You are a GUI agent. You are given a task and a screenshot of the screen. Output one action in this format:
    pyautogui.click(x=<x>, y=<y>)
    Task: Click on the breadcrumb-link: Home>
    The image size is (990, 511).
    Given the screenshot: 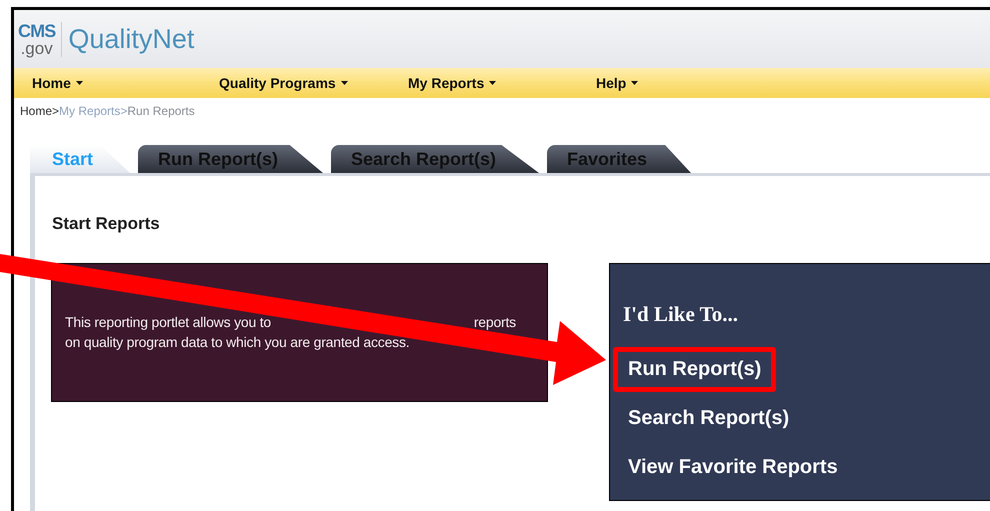 What is the action you would take?
    pyautogui.click(x=40, y=110)
    